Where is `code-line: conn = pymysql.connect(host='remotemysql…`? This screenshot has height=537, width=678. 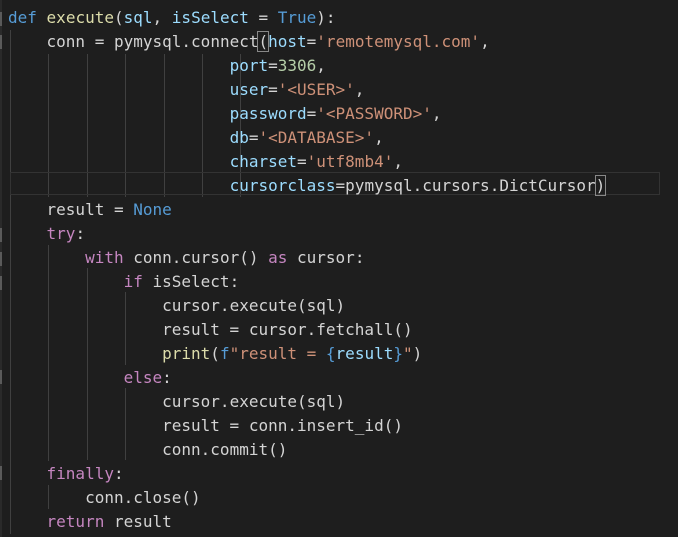
code-line: conn = pymysql.connect(host='remotemysql… is located at coordinates (249, 42).